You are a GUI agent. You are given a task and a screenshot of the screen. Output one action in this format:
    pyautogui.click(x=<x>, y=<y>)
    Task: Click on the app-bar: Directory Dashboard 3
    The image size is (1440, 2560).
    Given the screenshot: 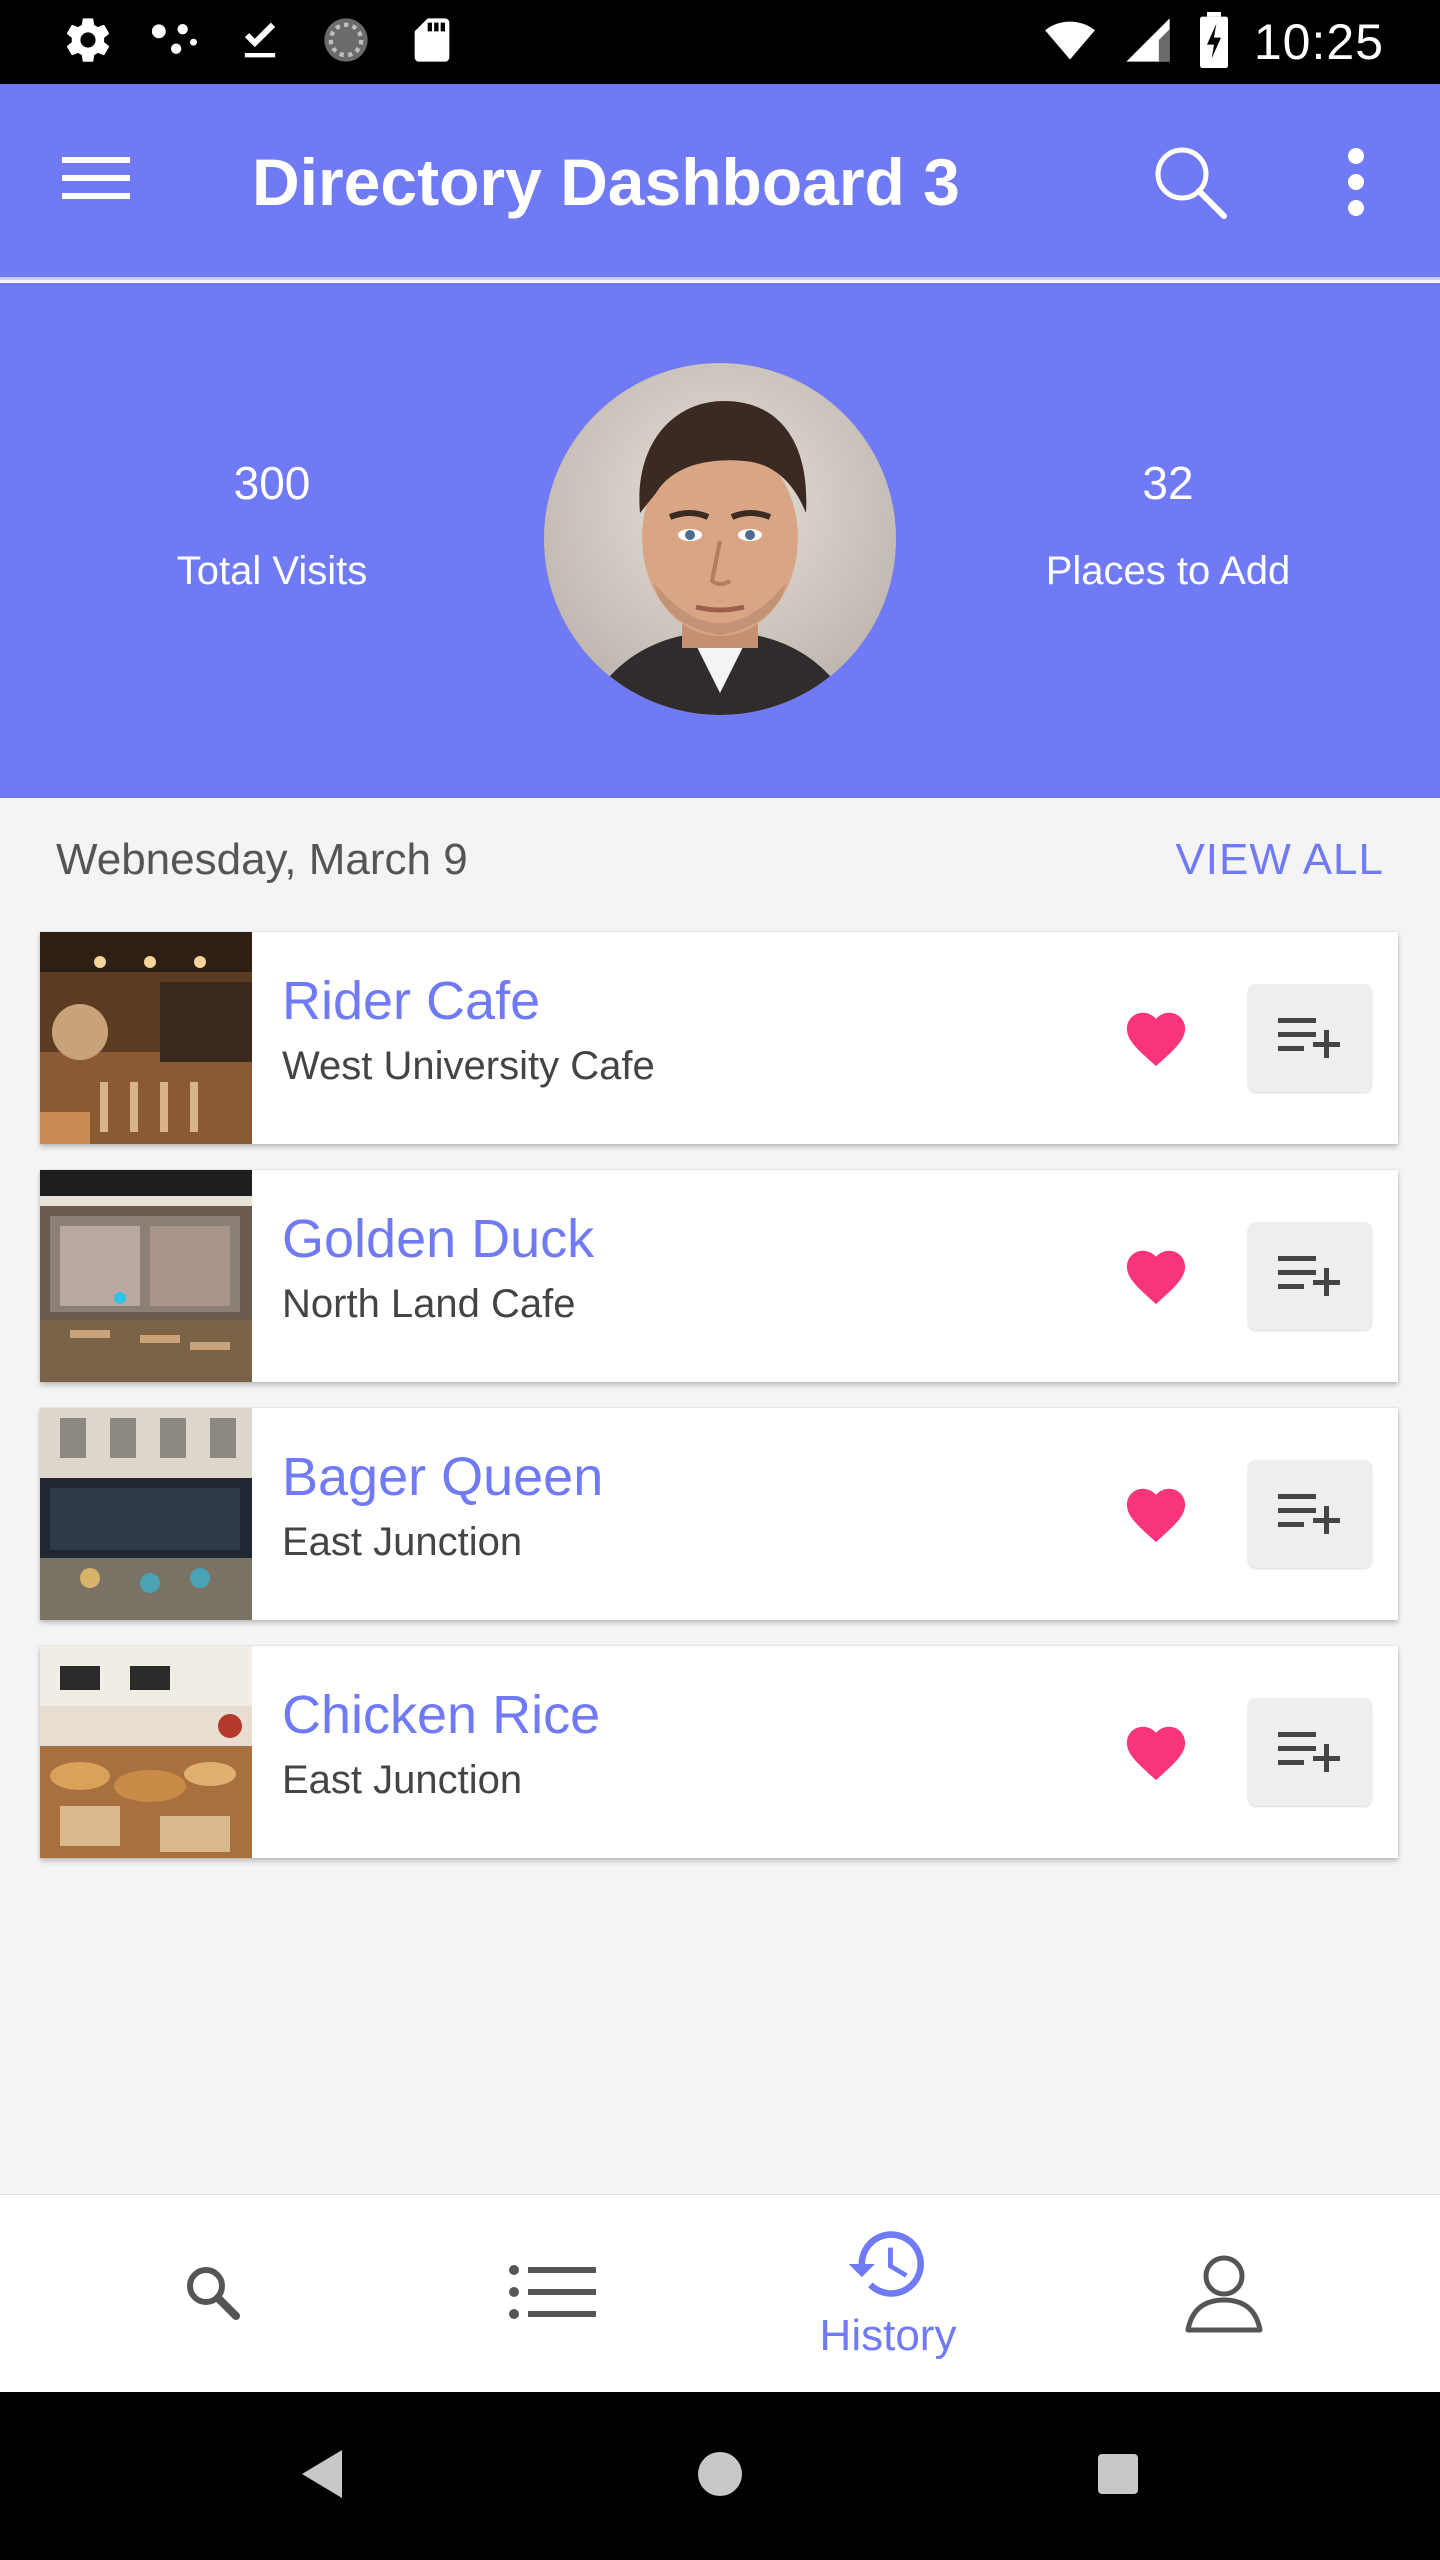 What is the action you would take?
    pyautogui.click(x=720, y=182)
    